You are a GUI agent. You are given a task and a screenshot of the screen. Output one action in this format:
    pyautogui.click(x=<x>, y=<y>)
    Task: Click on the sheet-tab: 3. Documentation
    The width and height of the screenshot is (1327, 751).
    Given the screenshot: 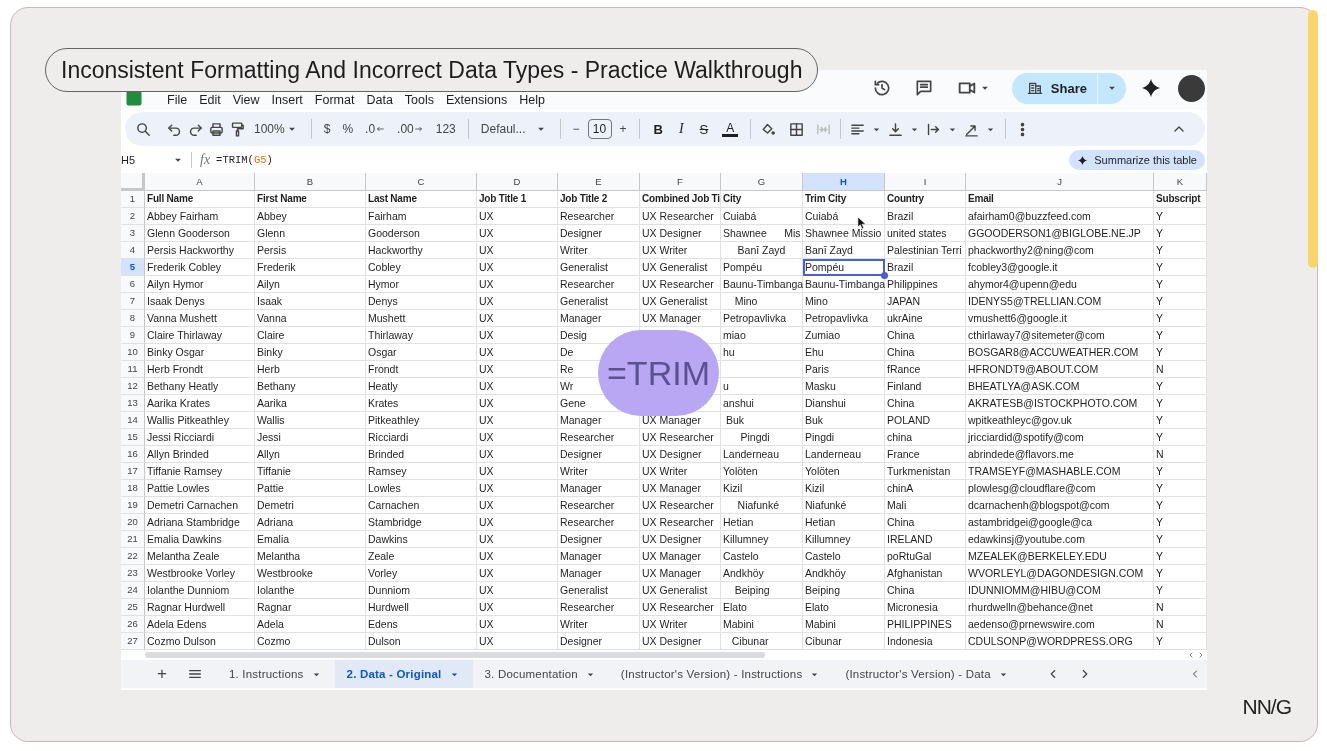 What is the action you would take?
    pyautogui.click(x=540, y=674)
    